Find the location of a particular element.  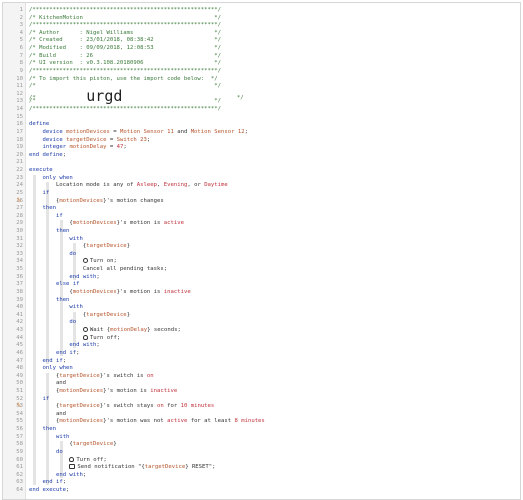

code-token: } is located at coordinates (128, 246).